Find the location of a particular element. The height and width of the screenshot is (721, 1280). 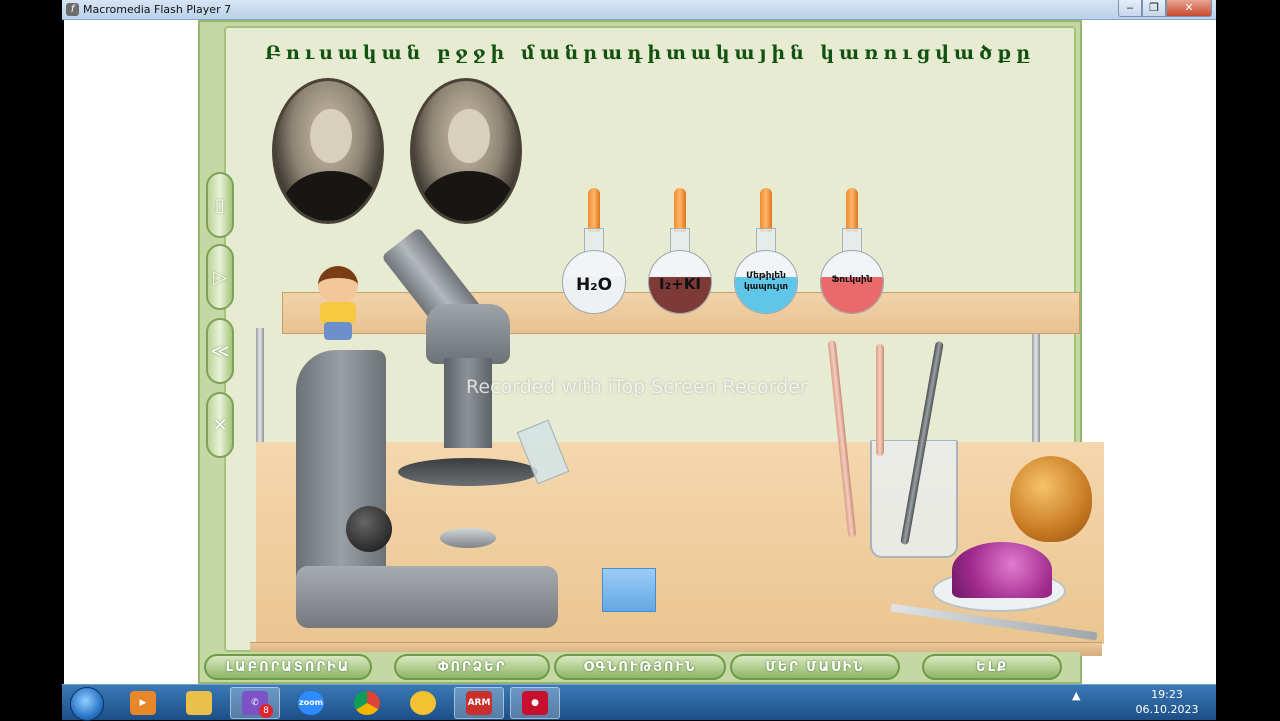

arm-app-icon: ARM is located at coordinates (479, 703).